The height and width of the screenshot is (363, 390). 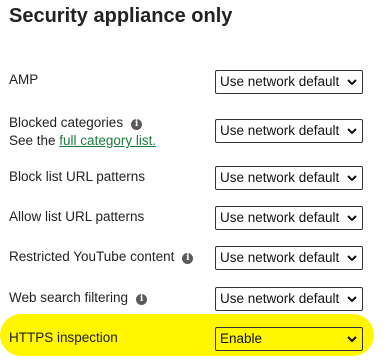 What do you see at coordinates (92, 256) in the screenshot?
I see `youtube-label-text: Restricted YouTube content` at bounding box center [92, 256].